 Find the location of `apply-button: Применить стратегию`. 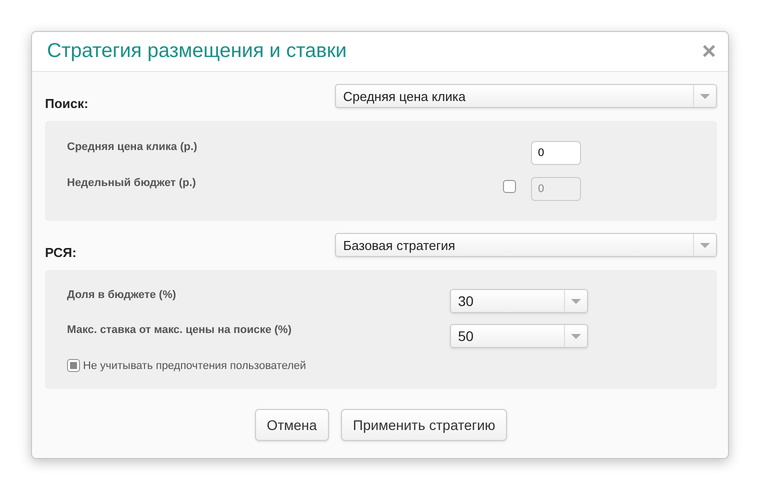

apply-button: Применить стратегию is located at coordinates (424, 425).